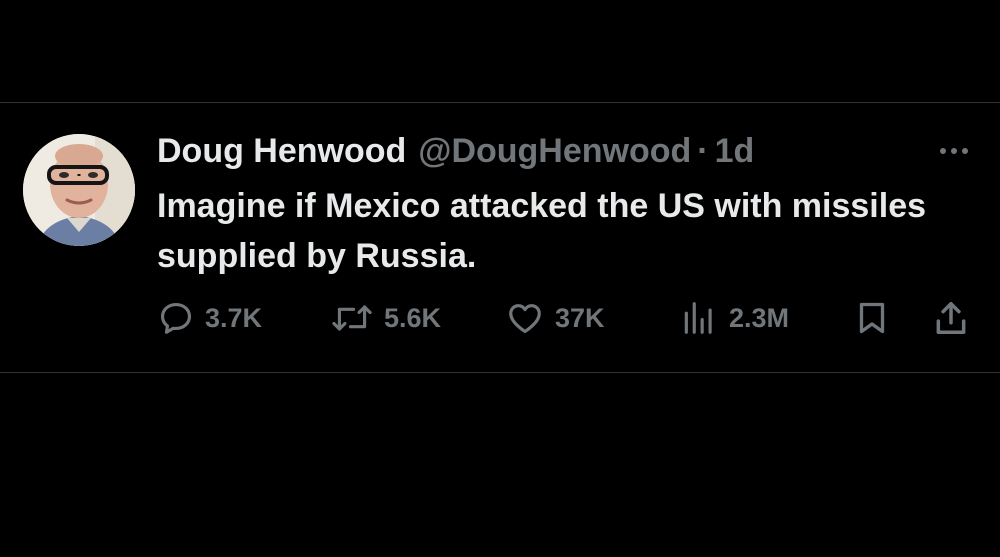 Image resolution: width=1000 pixels, height=557 pixels. Describe the element at coordinates (413, 317) in the screenshot. I see `retweet-count: 5.6K` at that location.